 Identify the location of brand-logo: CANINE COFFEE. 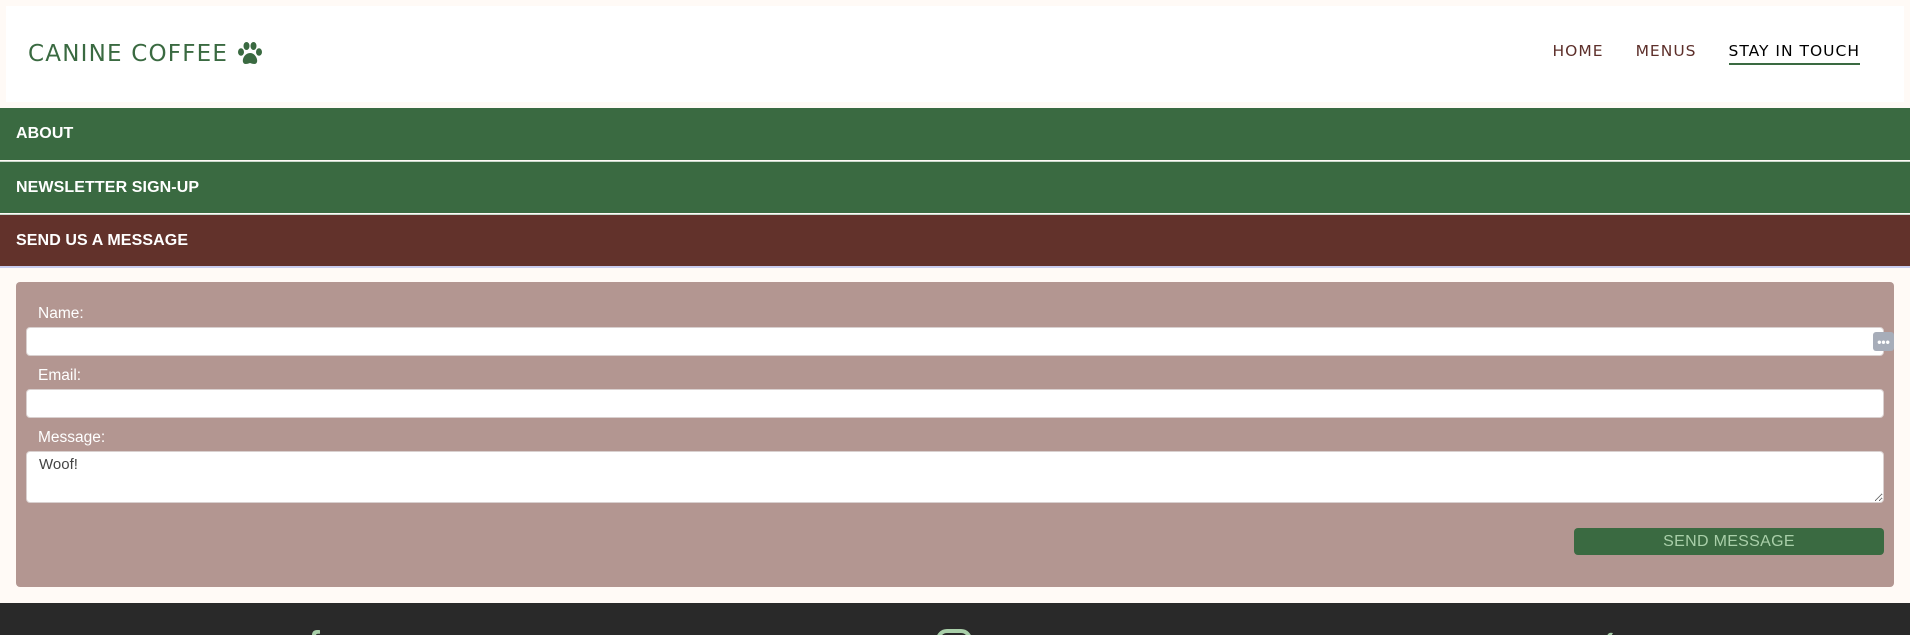
(146, 54).